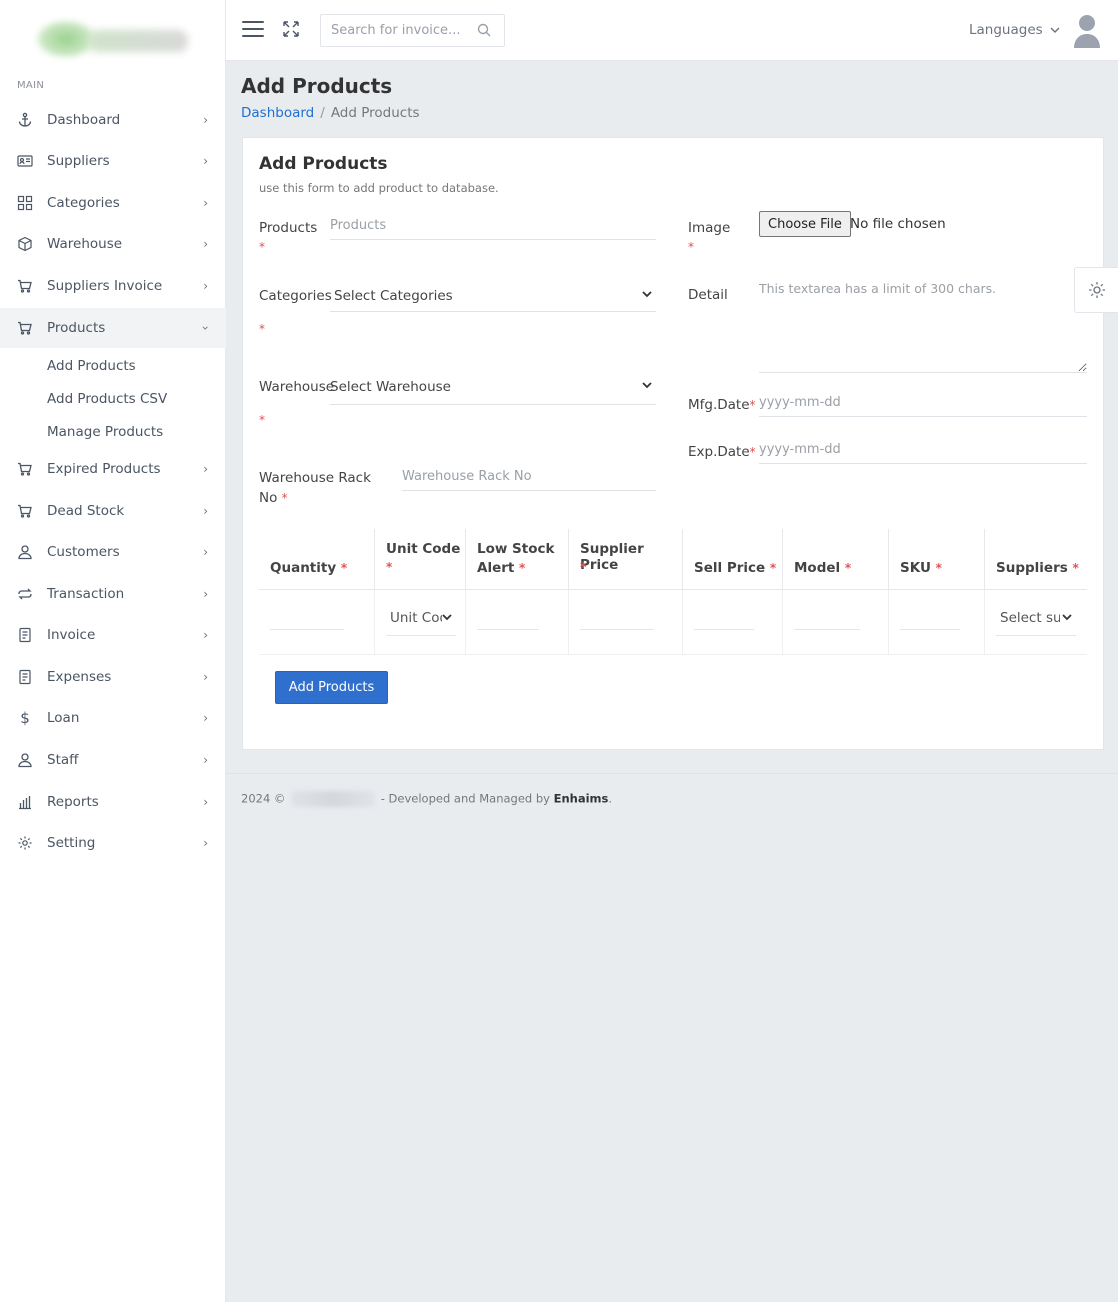  I want to click on chevron-down-icon: ›, so click(205, 328).